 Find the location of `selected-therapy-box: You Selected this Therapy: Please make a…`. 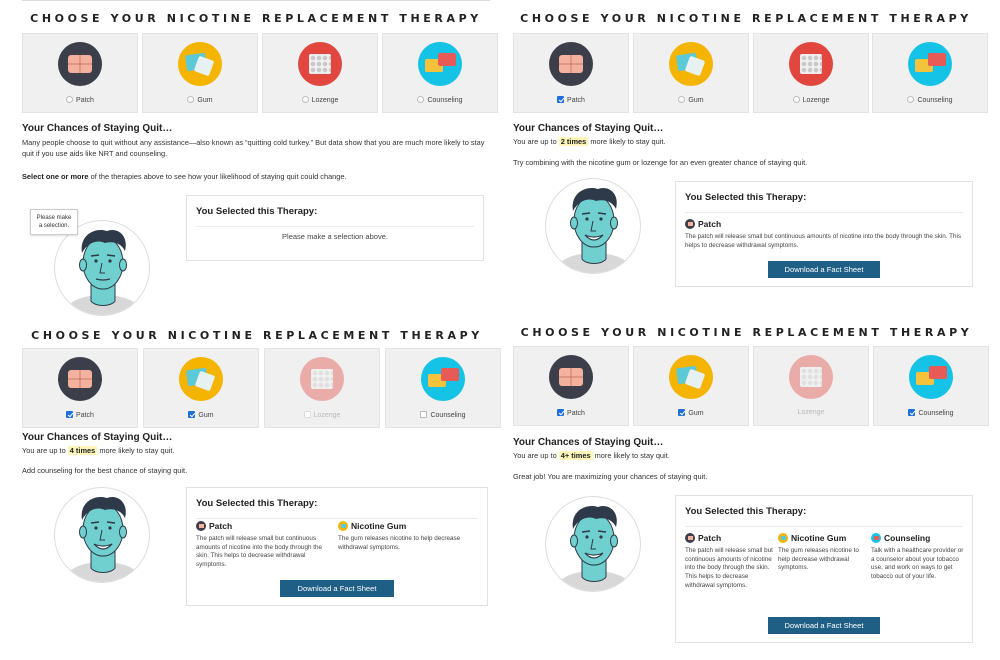

selected-therapy-box: You Selected this Therapy: Please make a… is located at coordinates (335, 228).